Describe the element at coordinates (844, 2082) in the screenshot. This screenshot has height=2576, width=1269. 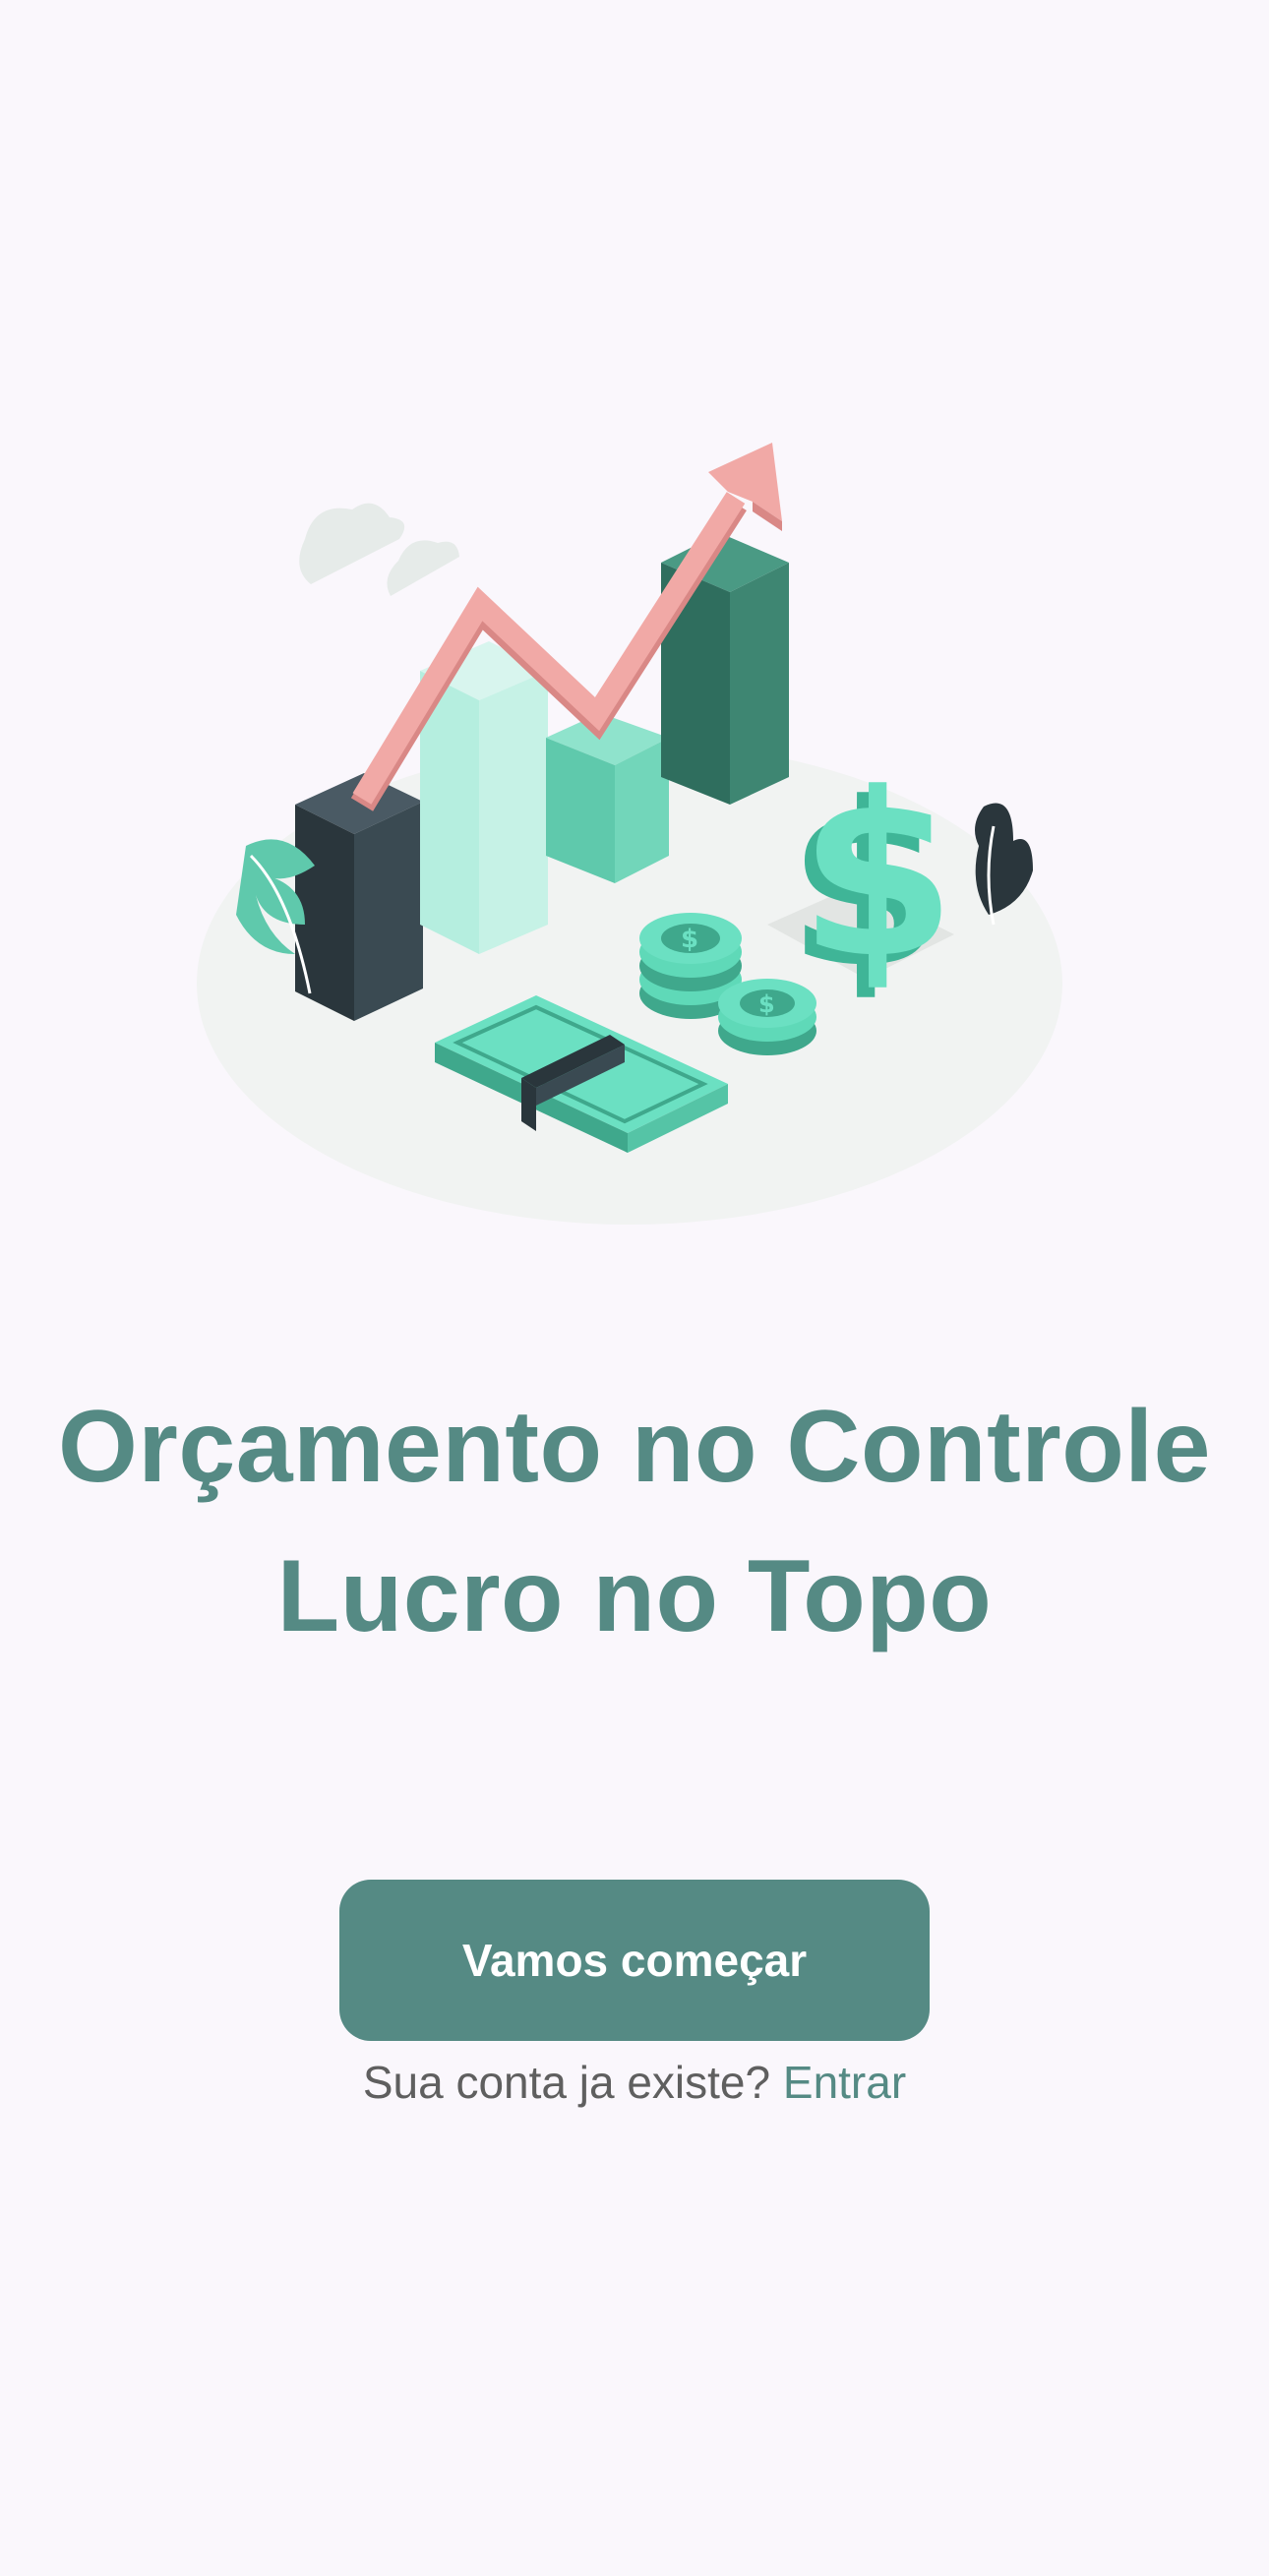
I see `signin-link: Entrar` at that location.